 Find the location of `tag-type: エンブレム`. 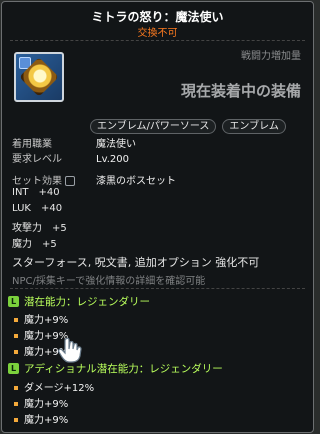

tag-type: エンブレム is located at coordinates (254, 126).